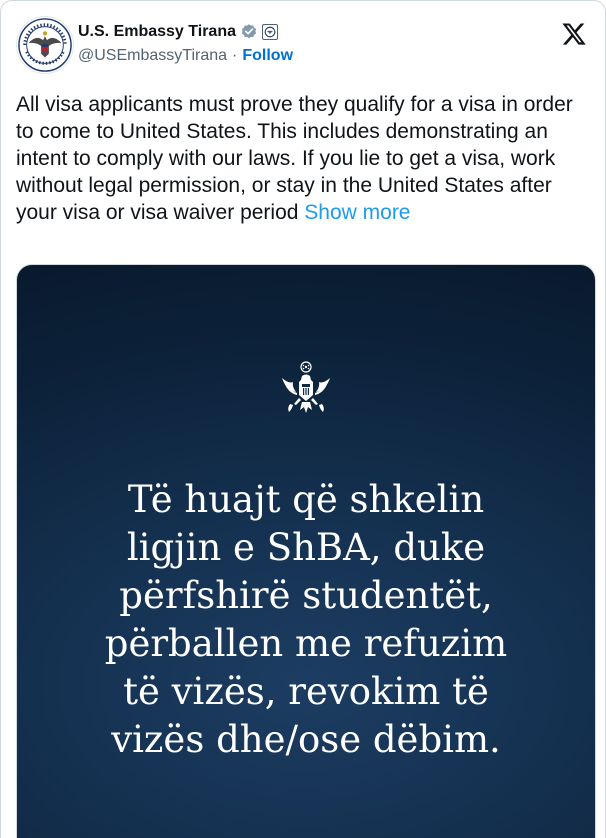 This screenshot has width=606, height=838. What do you see at coordinates (270, 32) in the screenshot?
I see `government-seal-badge-icon` at bounding box center [270, 32].